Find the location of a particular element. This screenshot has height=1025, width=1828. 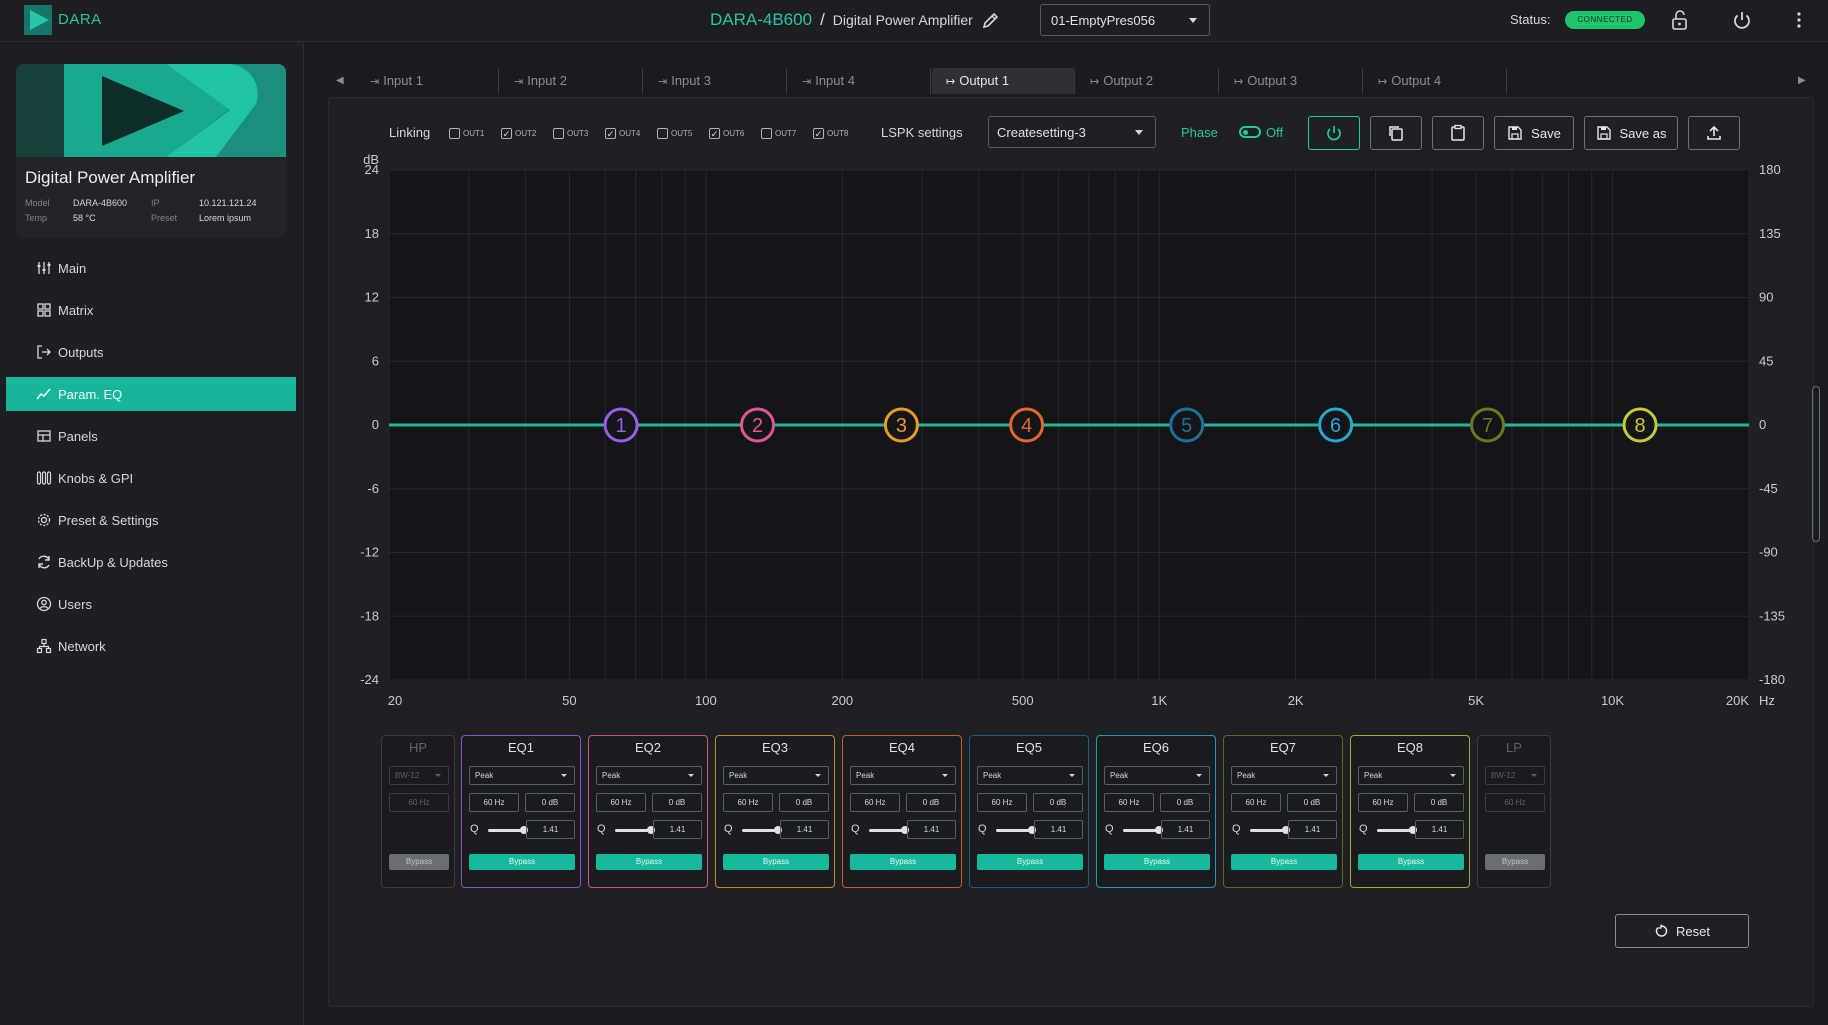

lspk-settings-select: Createsetting-3 is located at coordinates (1072, 132).